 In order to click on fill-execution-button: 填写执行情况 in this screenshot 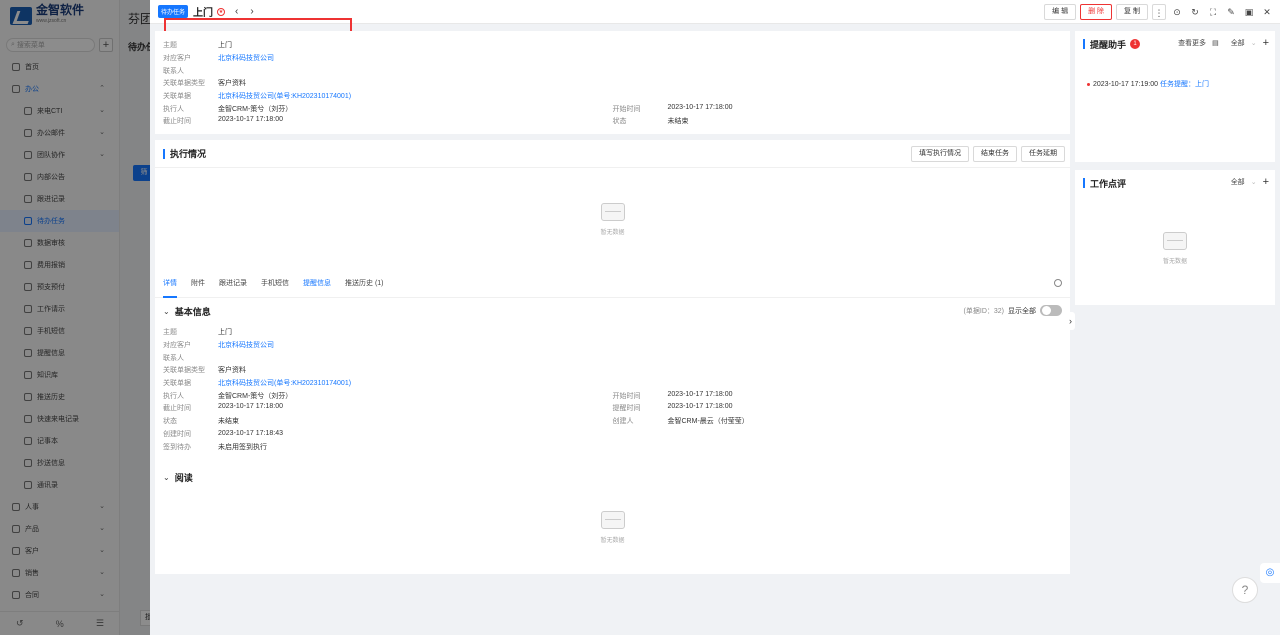, I will do `click(940, 154)`.